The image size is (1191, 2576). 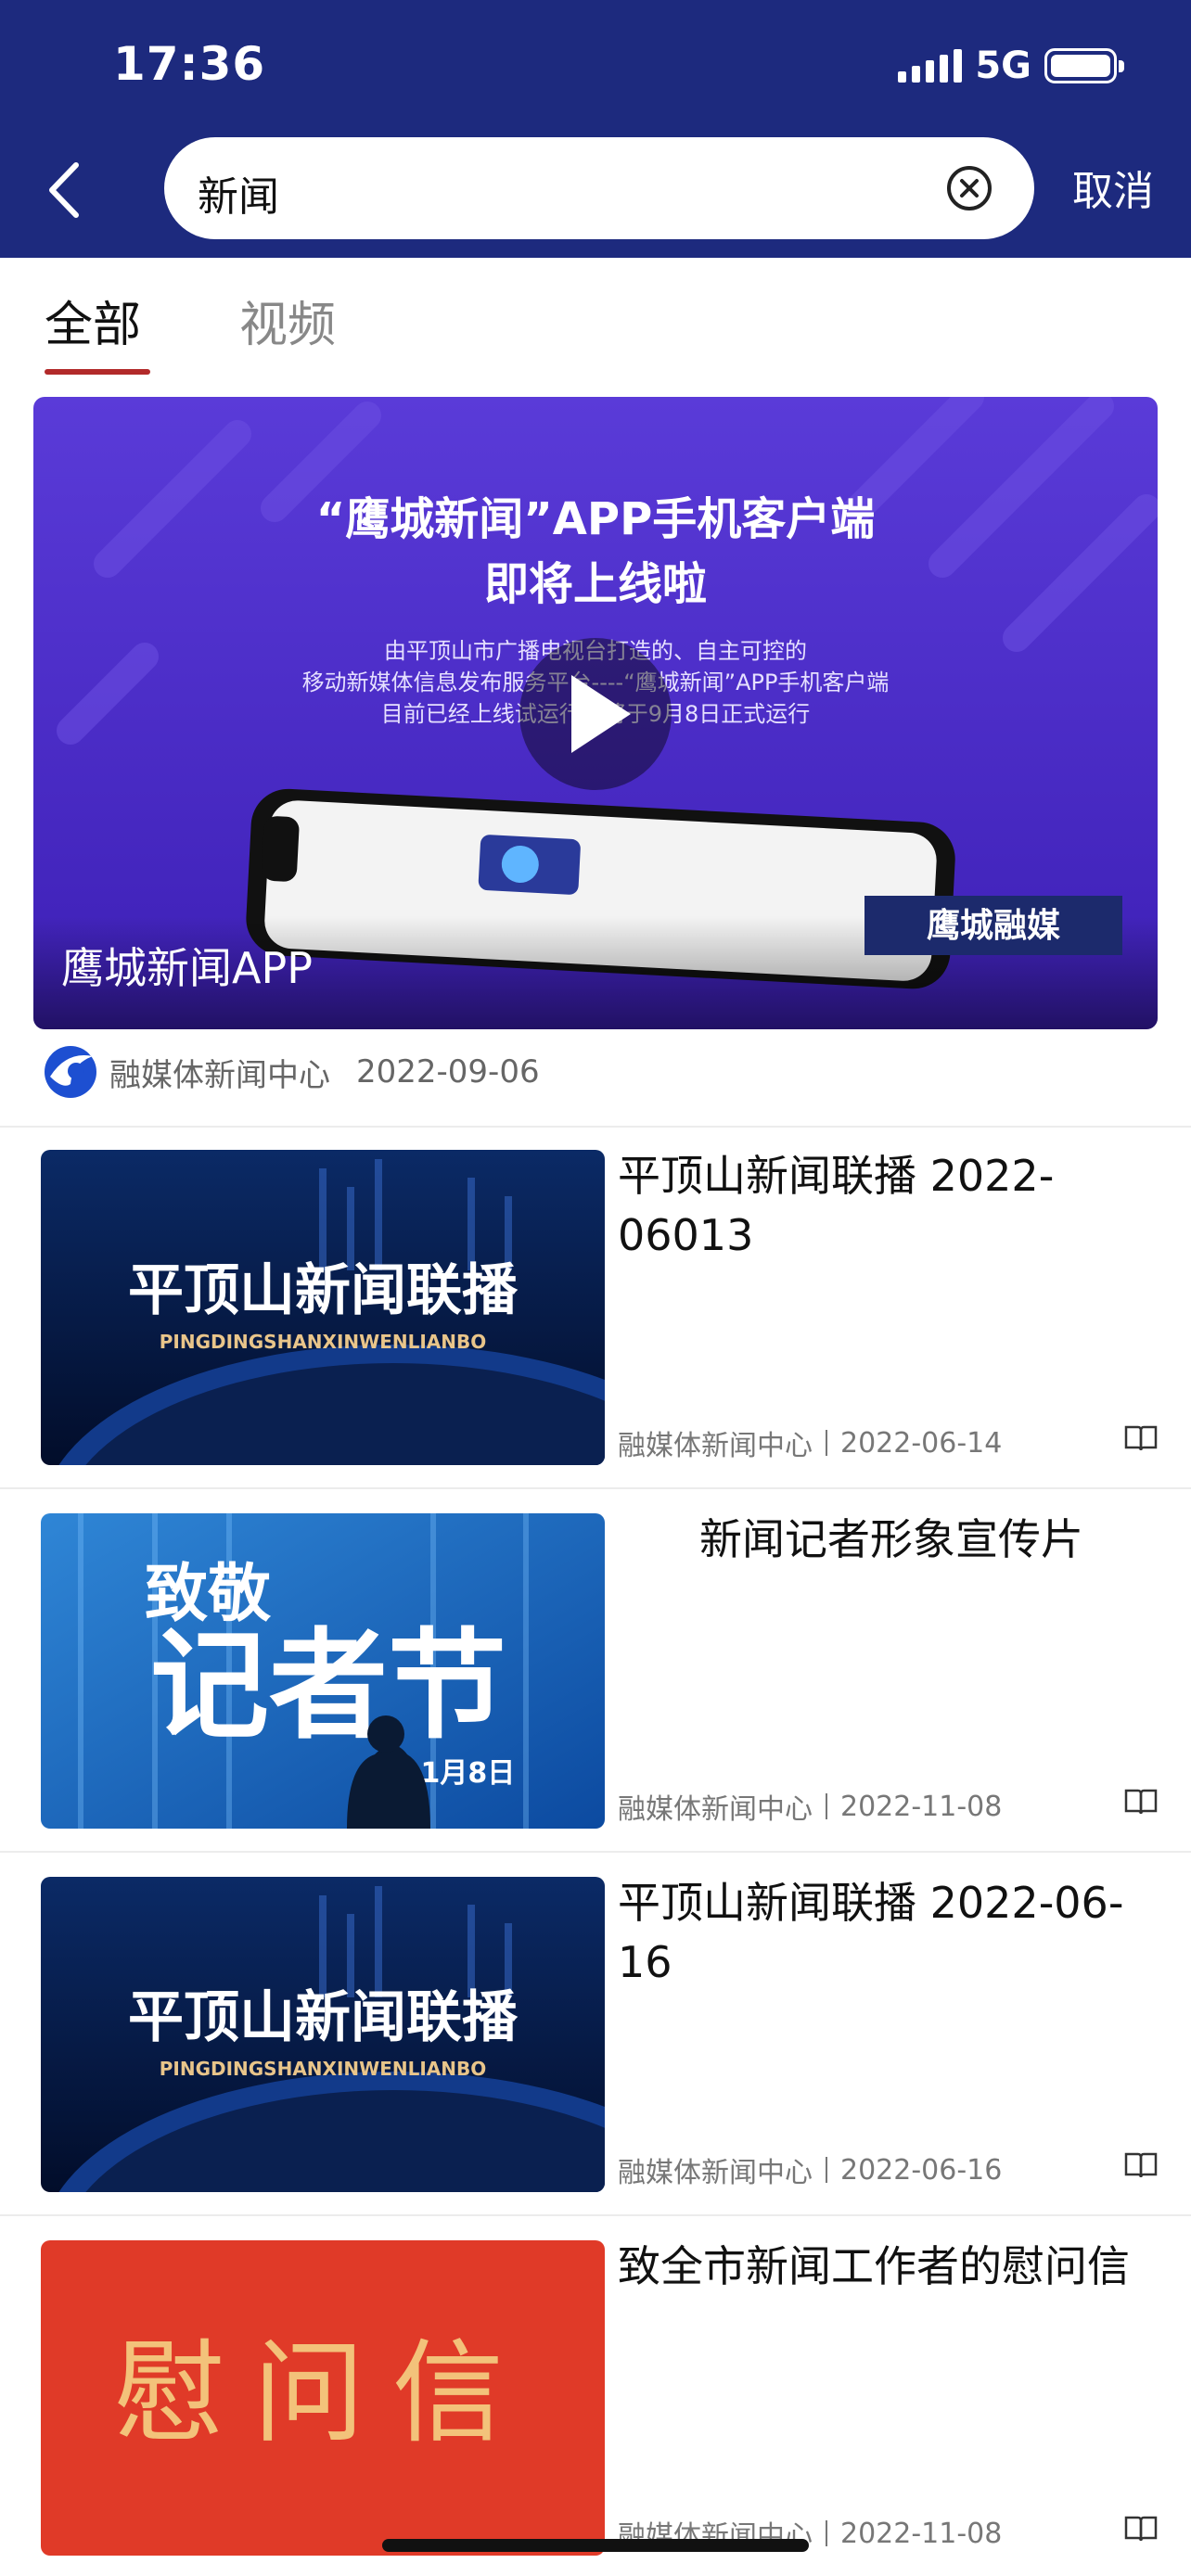 I want to click on signal-icon, so click(x=931, y=66).